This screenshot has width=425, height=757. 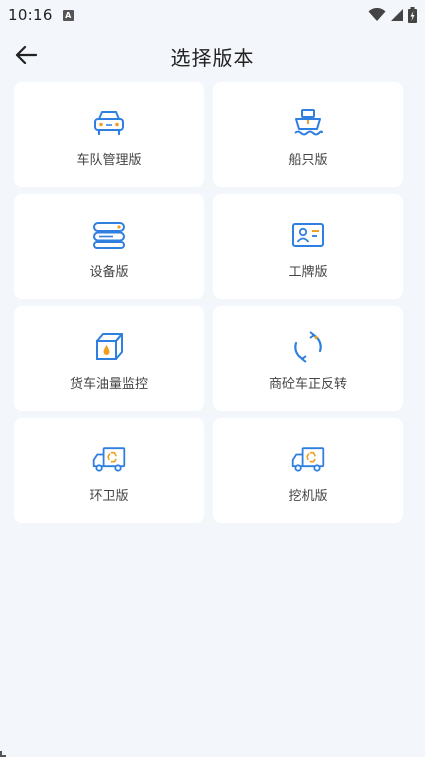 I want to click on version-card-excavator: 挖机版, so click(x=308, y=470).